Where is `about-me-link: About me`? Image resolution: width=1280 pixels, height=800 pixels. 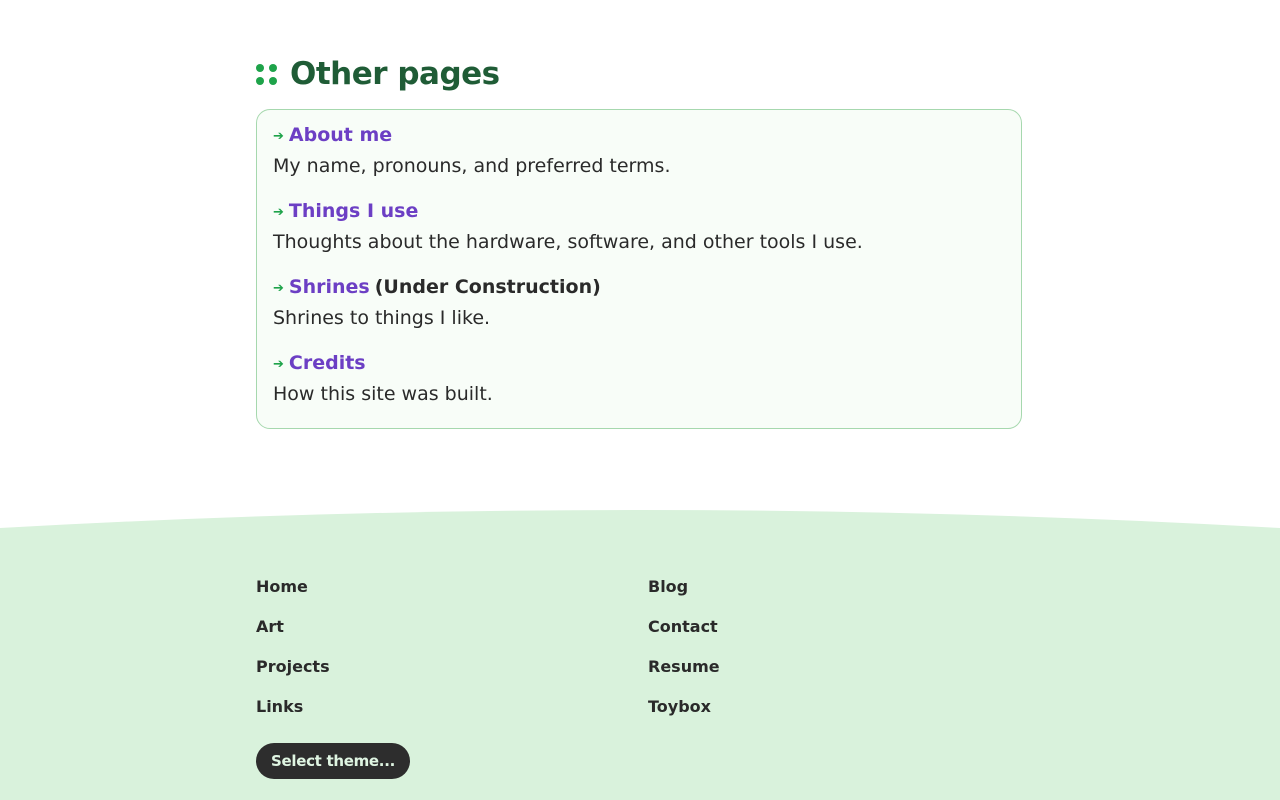 about-me-link: About me is located at coordinates (340, 135).